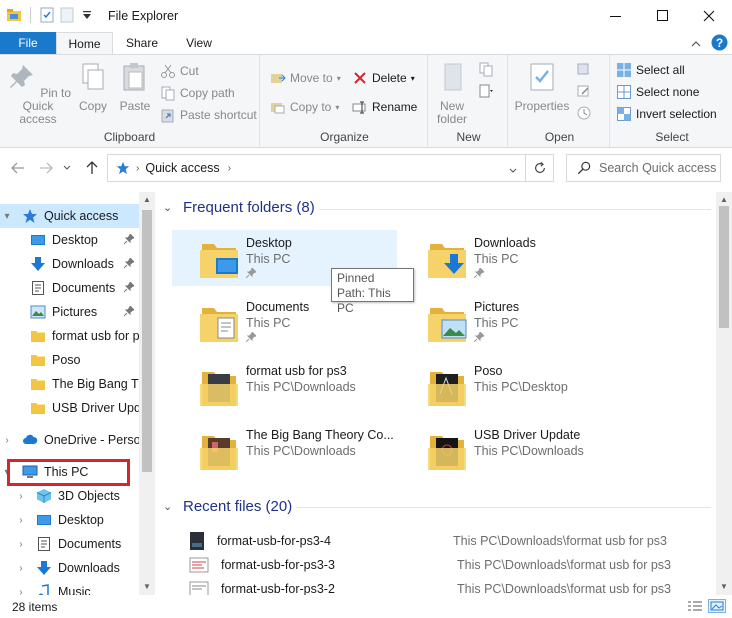 The image size is (732, 618). I want to click on recent-locations-button, so click(67, 168).